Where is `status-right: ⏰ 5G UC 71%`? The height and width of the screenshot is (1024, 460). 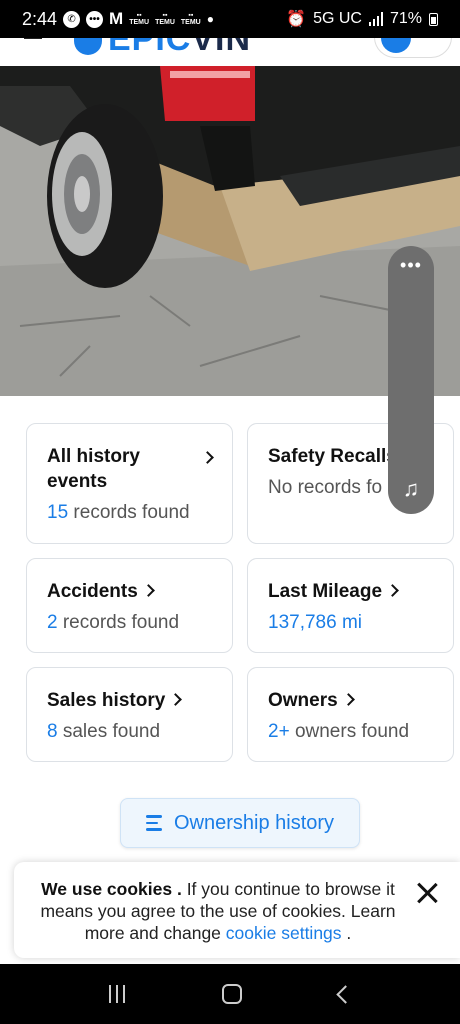 status-right: ⏰ 5G UC 71% is located at coordinates (362, 19).